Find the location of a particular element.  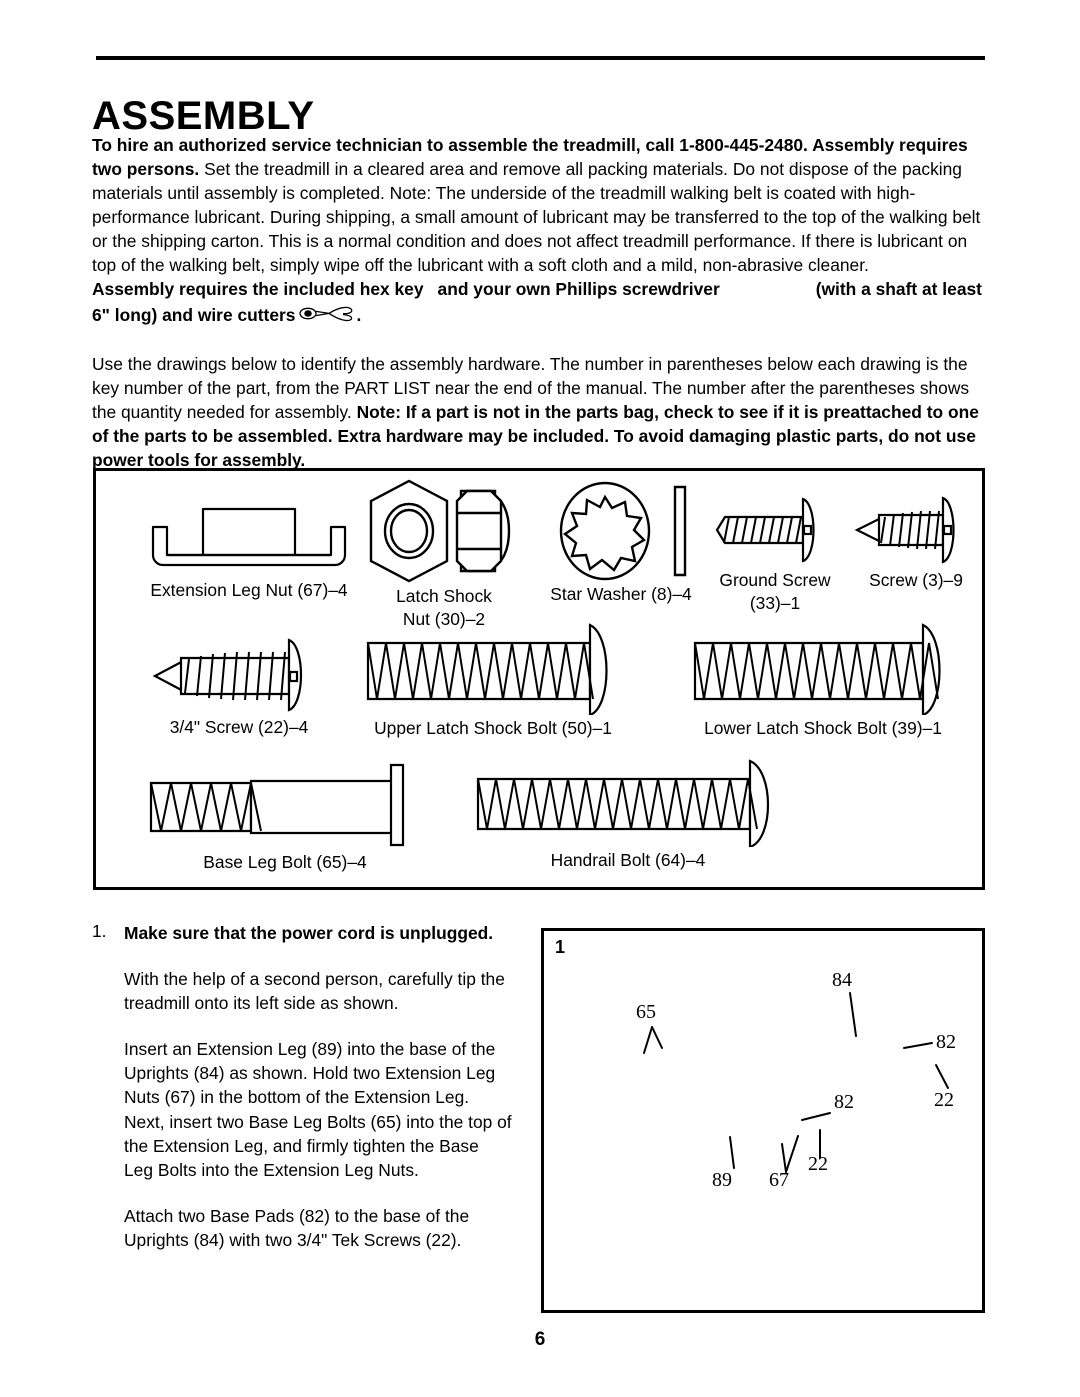

hardware-item-screw: Screw (3)–9 is located at coordinates (916, 542).